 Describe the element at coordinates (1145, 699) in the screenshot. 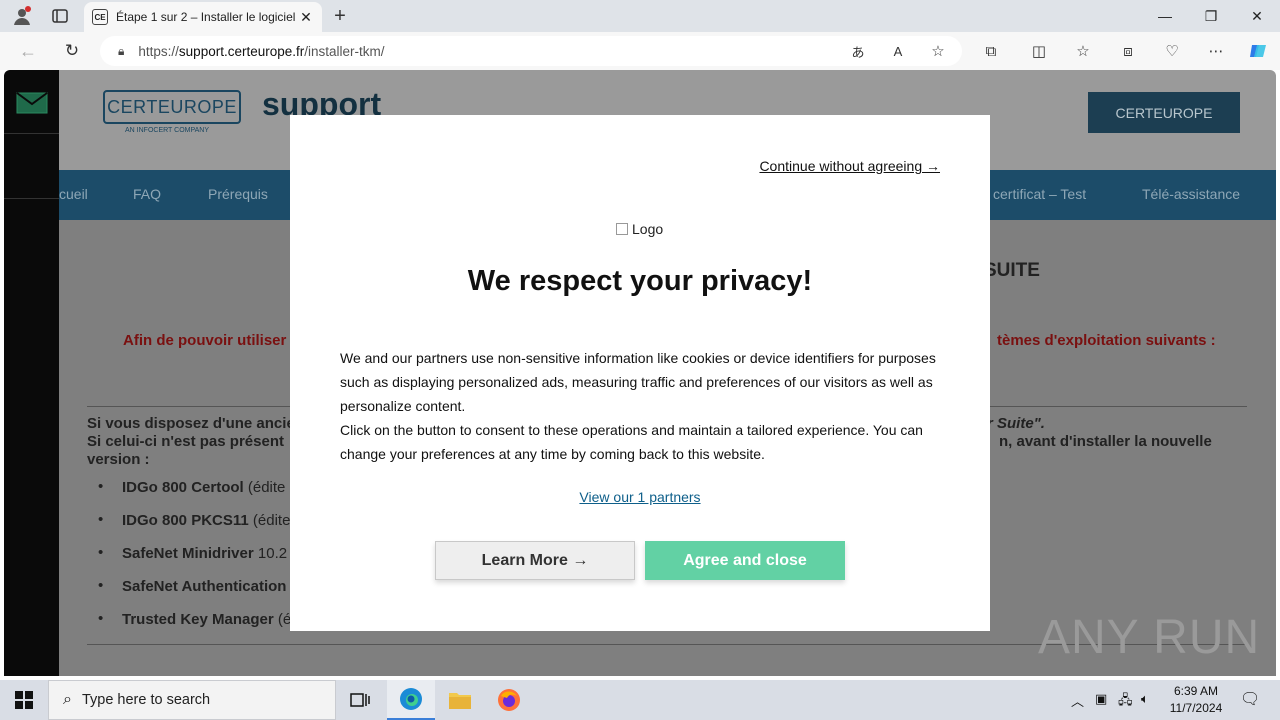

I see `volume-icon: 🔈︎` at that location.